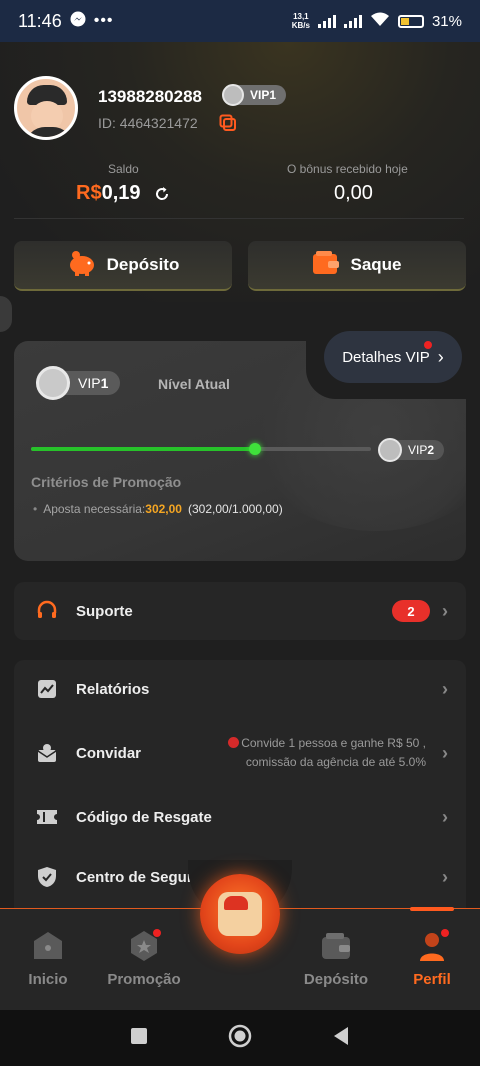 The height and width of the screenshot is (1066, 480). What do you see at coordinates (139, 1038) in the screenshot?
I see `recents-icon` at bounding box center [139, 1038].